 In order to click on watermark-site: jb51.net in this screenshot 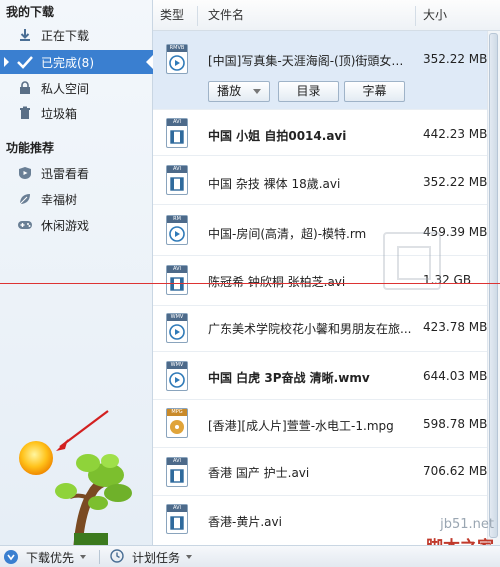, I will do `click(467, 524)`.